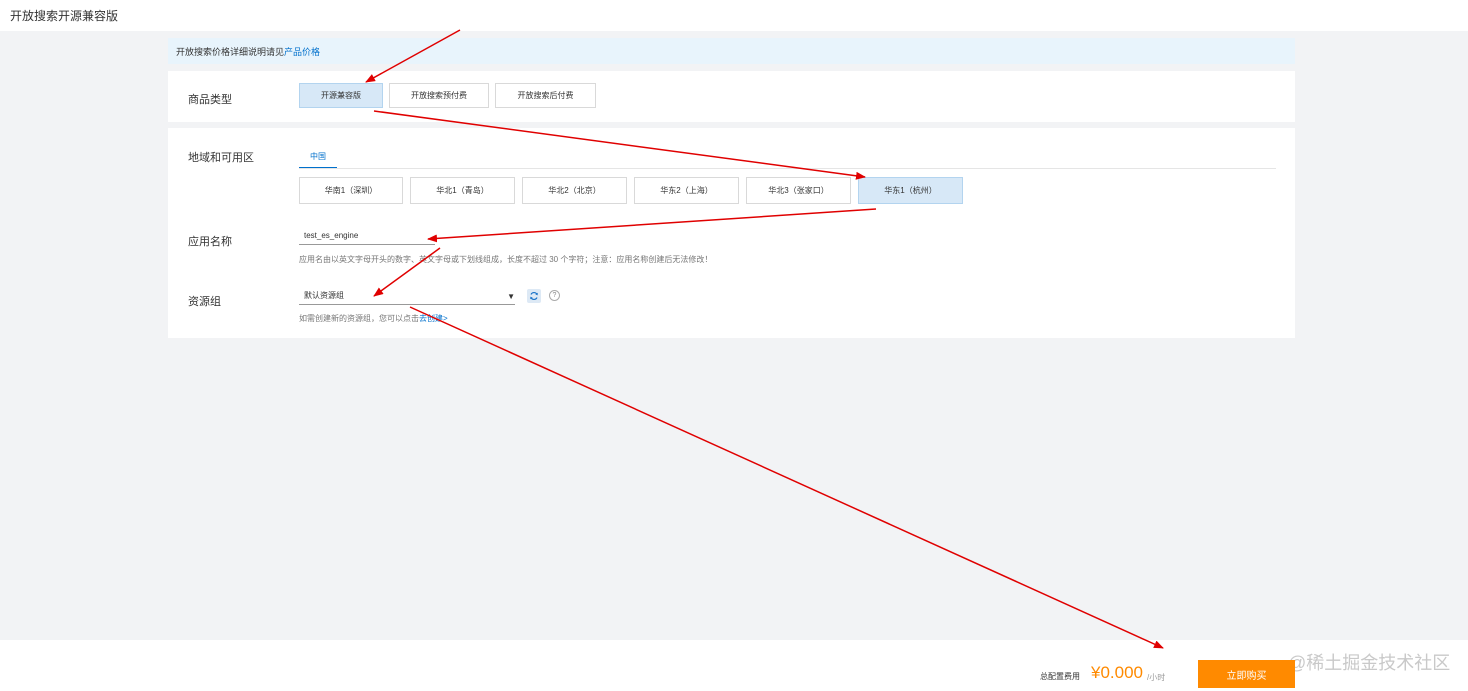  I want to click on resource-group-select: 默认资源组 ▼, so click(407, 296).